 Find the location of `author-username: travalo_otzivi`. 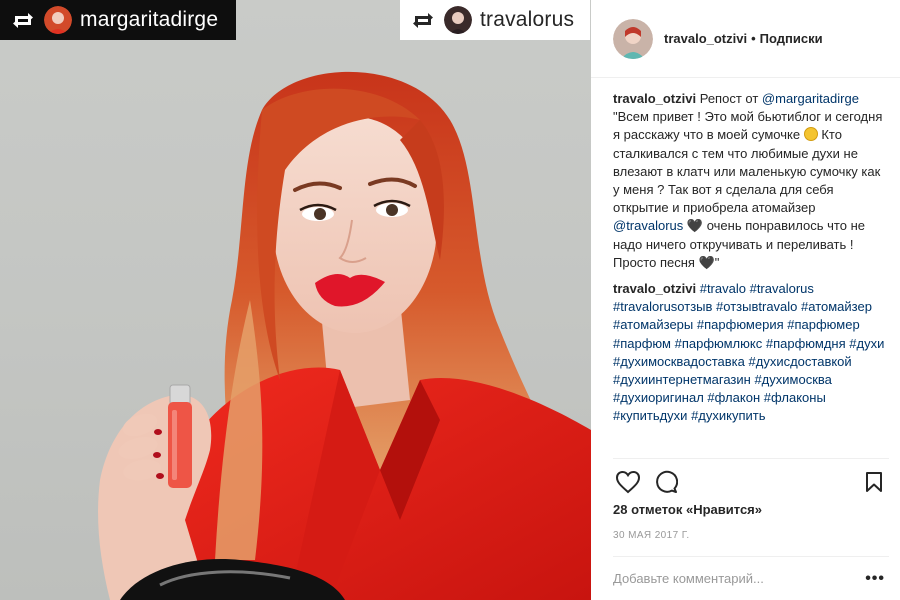

author-username: travalo_otzivi is located at coordinates (705, 38).